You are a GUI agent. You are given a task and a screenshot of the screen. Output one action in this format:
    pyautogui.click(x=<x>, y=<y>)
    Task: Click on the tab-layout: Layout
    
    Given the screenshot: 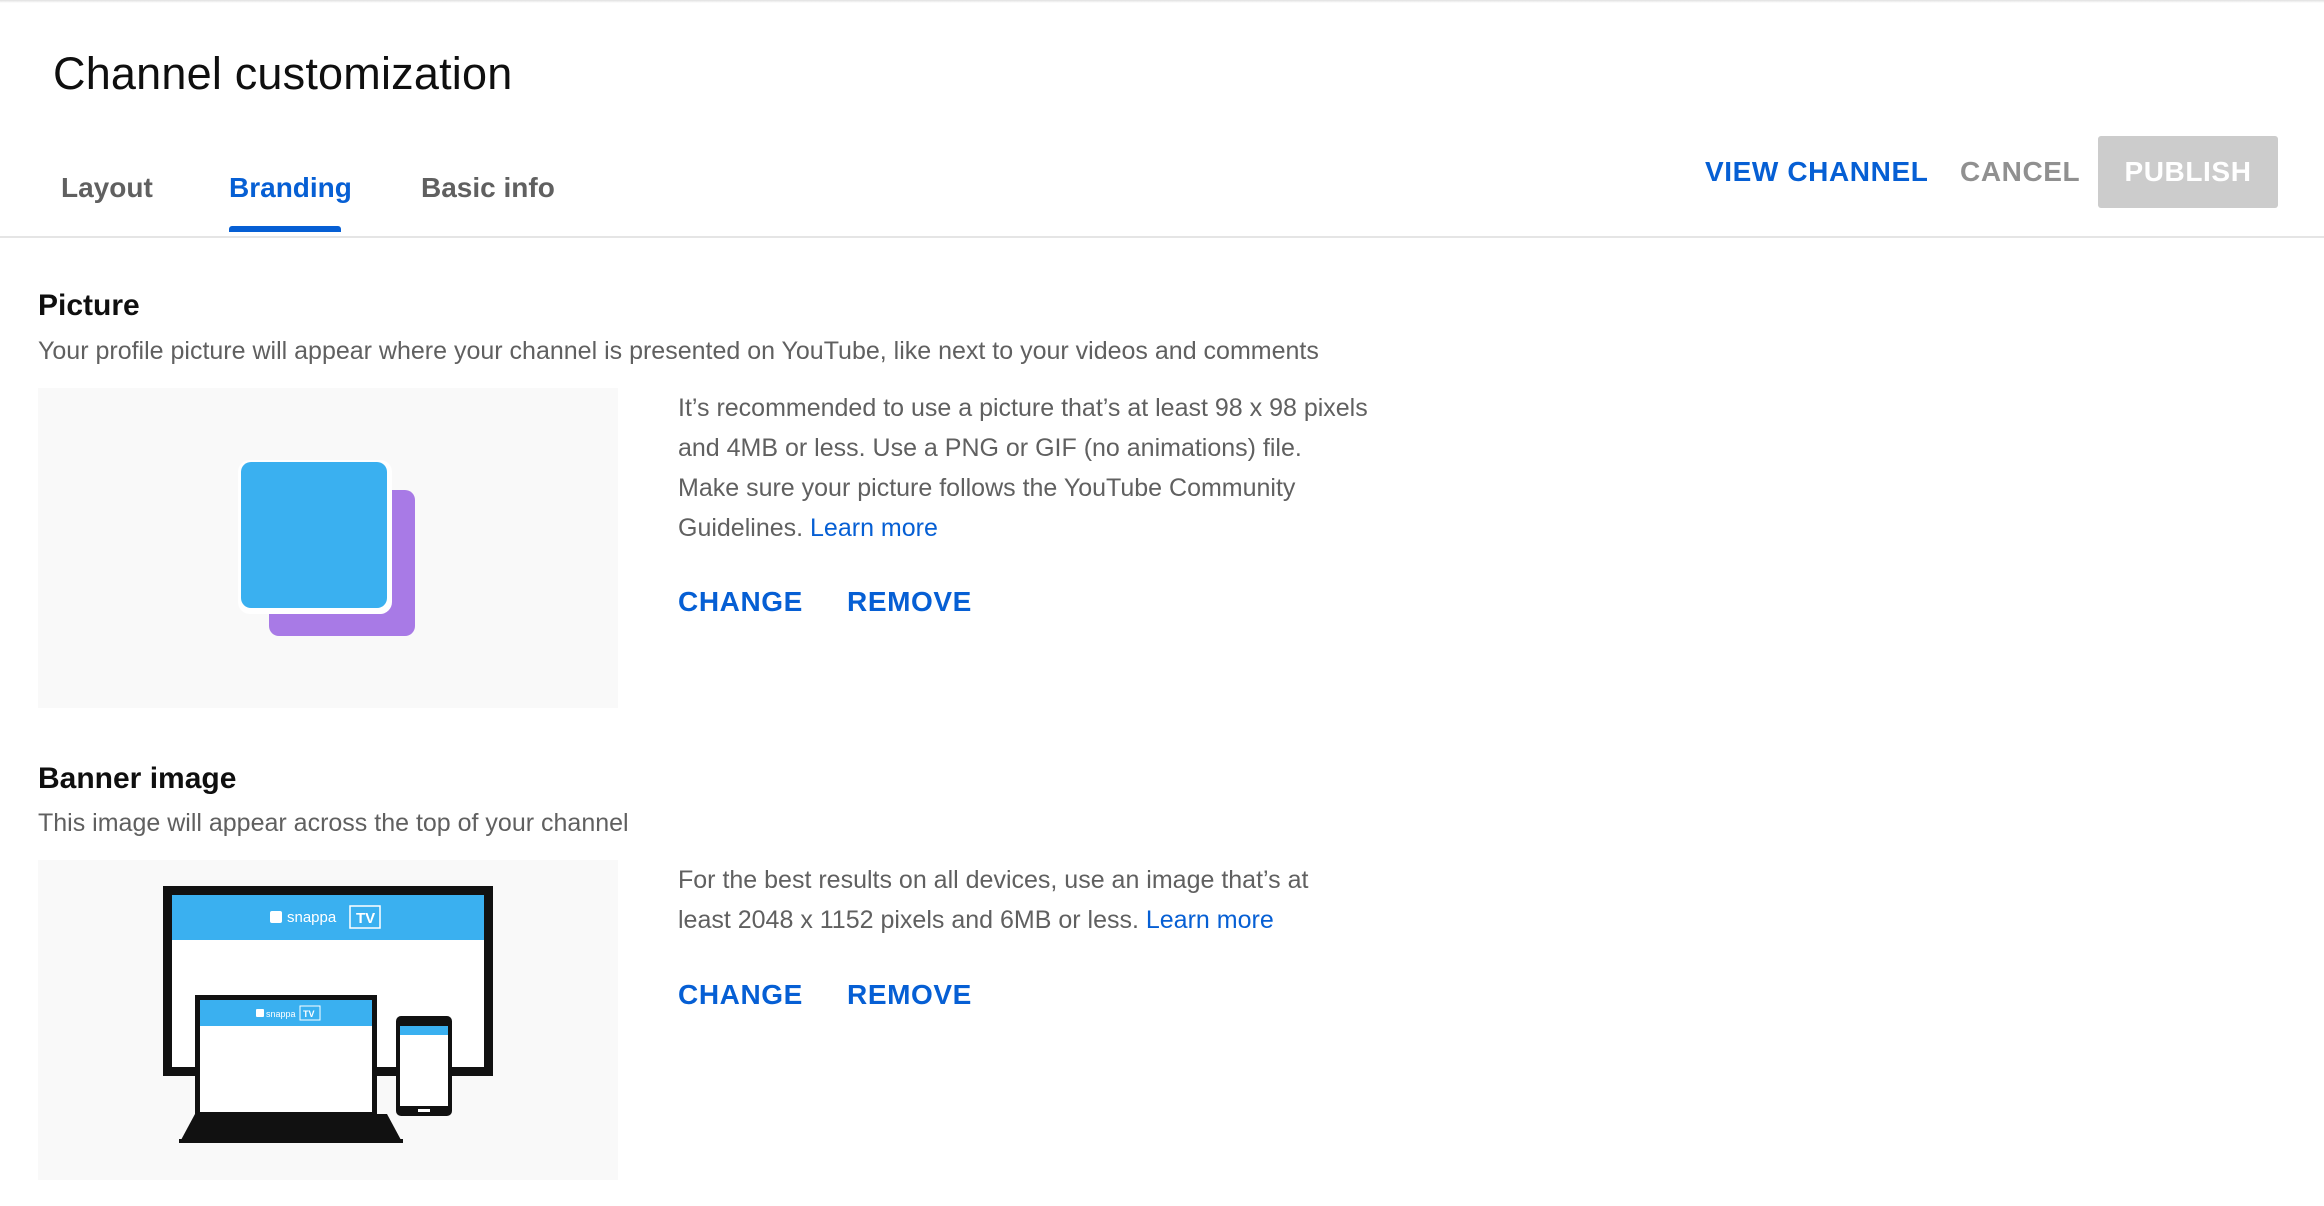 What is the action you would take?
    pyautogui.click(x=107, y=188)
    